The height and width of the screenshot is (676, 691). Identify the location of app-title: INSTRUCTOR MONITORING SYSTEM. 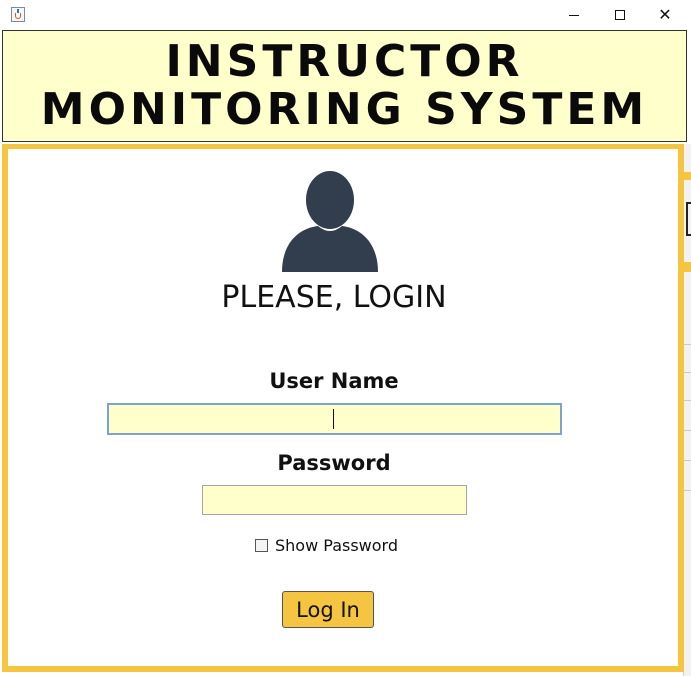
(344, 85).